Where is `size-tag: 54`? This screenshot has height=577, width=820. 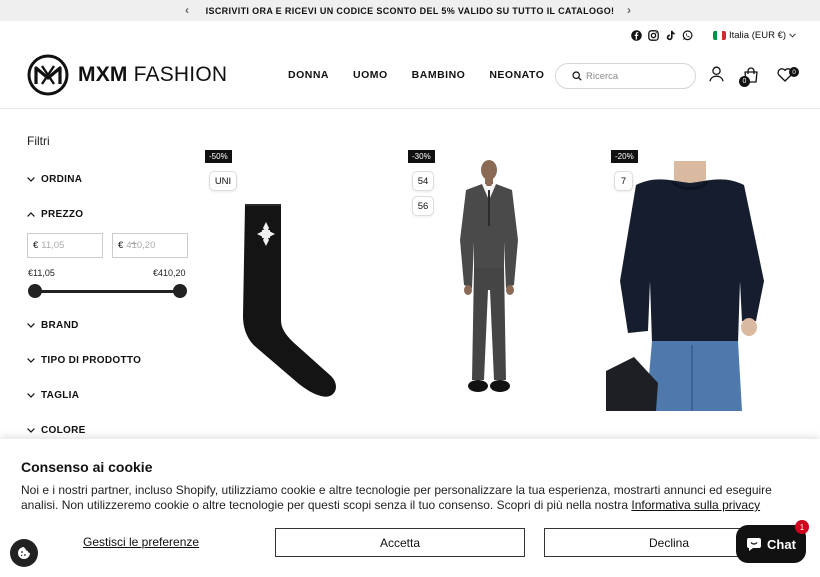 size-tag: 54 is located at coordinates (423, 181).